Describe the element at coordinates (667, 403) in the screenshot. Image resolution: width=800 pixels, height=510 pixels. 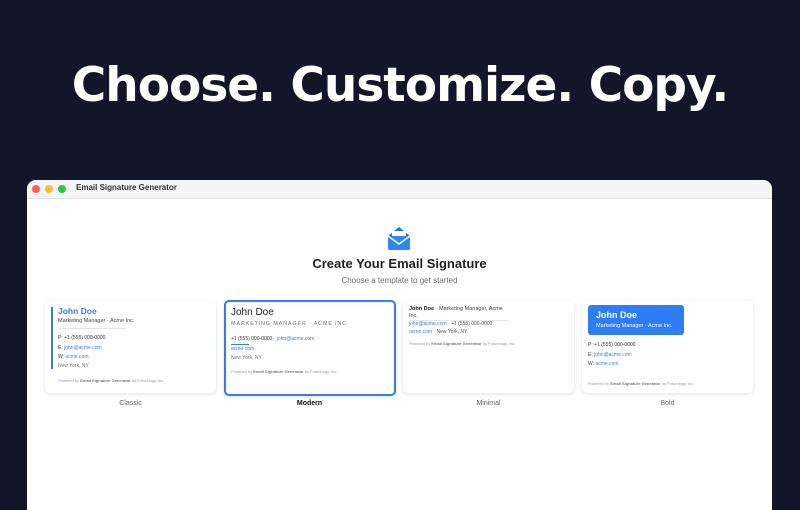
I see `template-label-bold: Bold` at that location.